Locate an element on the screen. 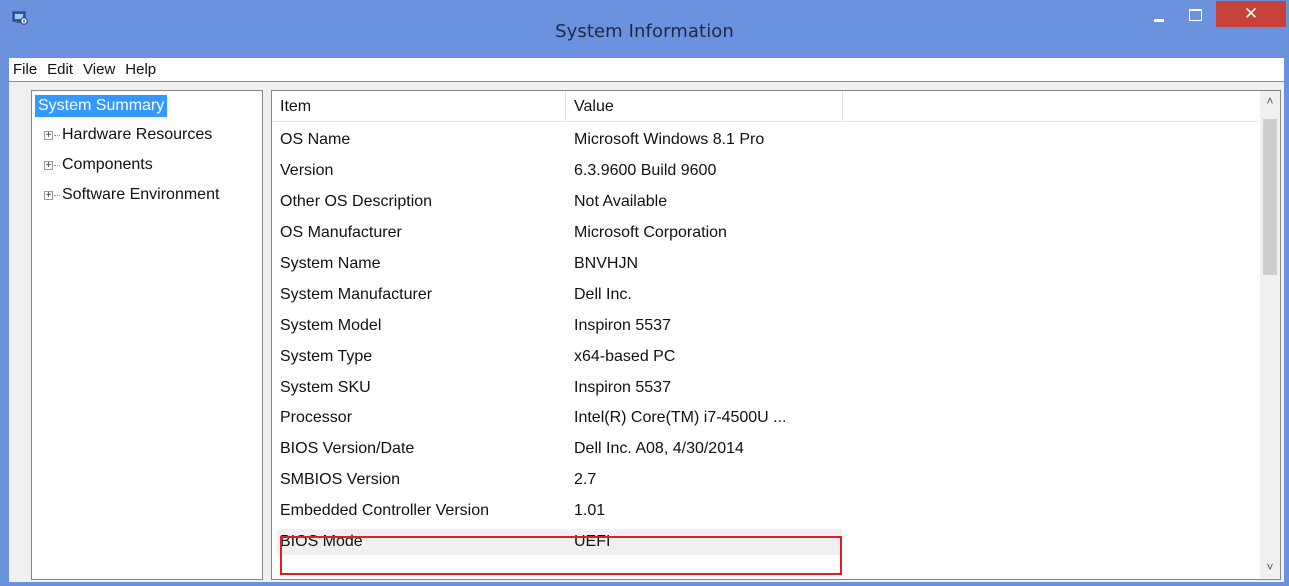  cell-item: System Type is located at coordinates (326, 356).